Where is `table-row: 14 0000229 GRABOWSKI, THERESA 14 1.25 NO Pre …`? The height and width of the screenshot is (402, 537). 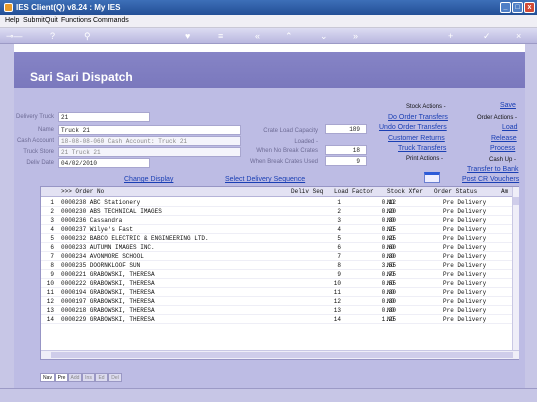 table-row: 14 0000229 GRABOWSKI, THERESA 14 1.25 NO Pre … is located at coordinates (277, 319).